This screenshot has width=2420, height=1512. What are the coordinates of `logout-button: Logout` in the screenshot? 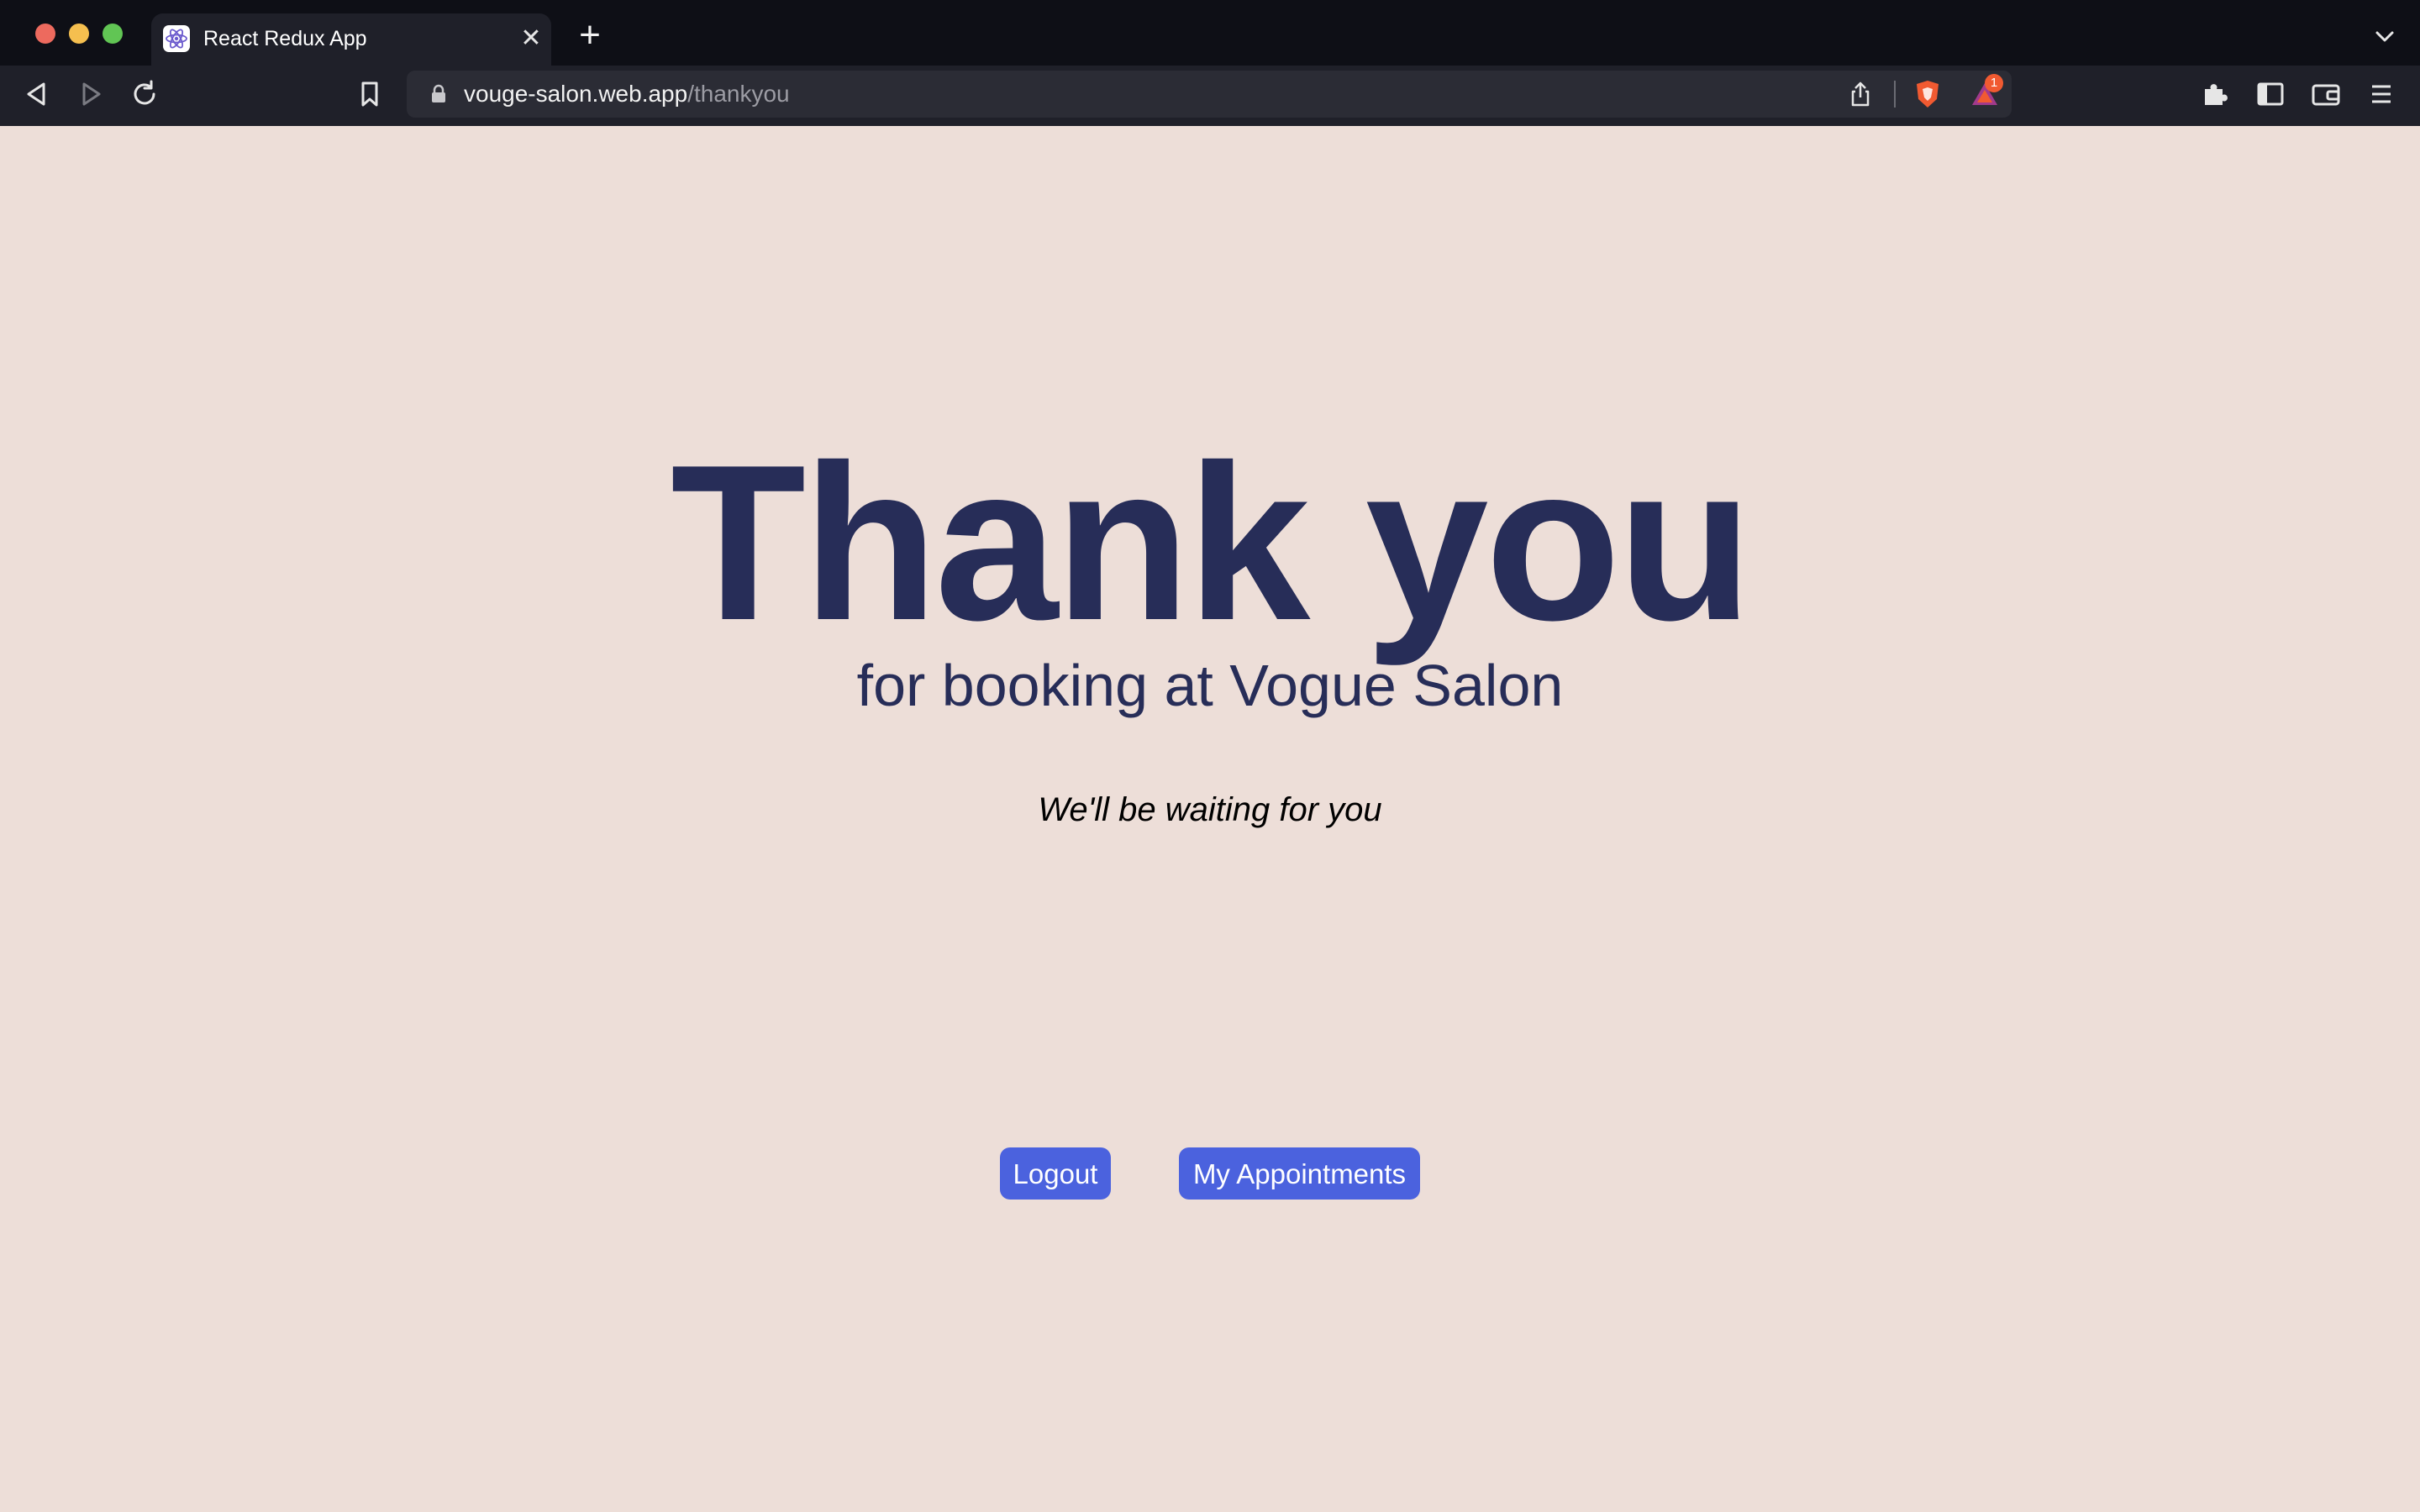 It's located at (1055, 1173).